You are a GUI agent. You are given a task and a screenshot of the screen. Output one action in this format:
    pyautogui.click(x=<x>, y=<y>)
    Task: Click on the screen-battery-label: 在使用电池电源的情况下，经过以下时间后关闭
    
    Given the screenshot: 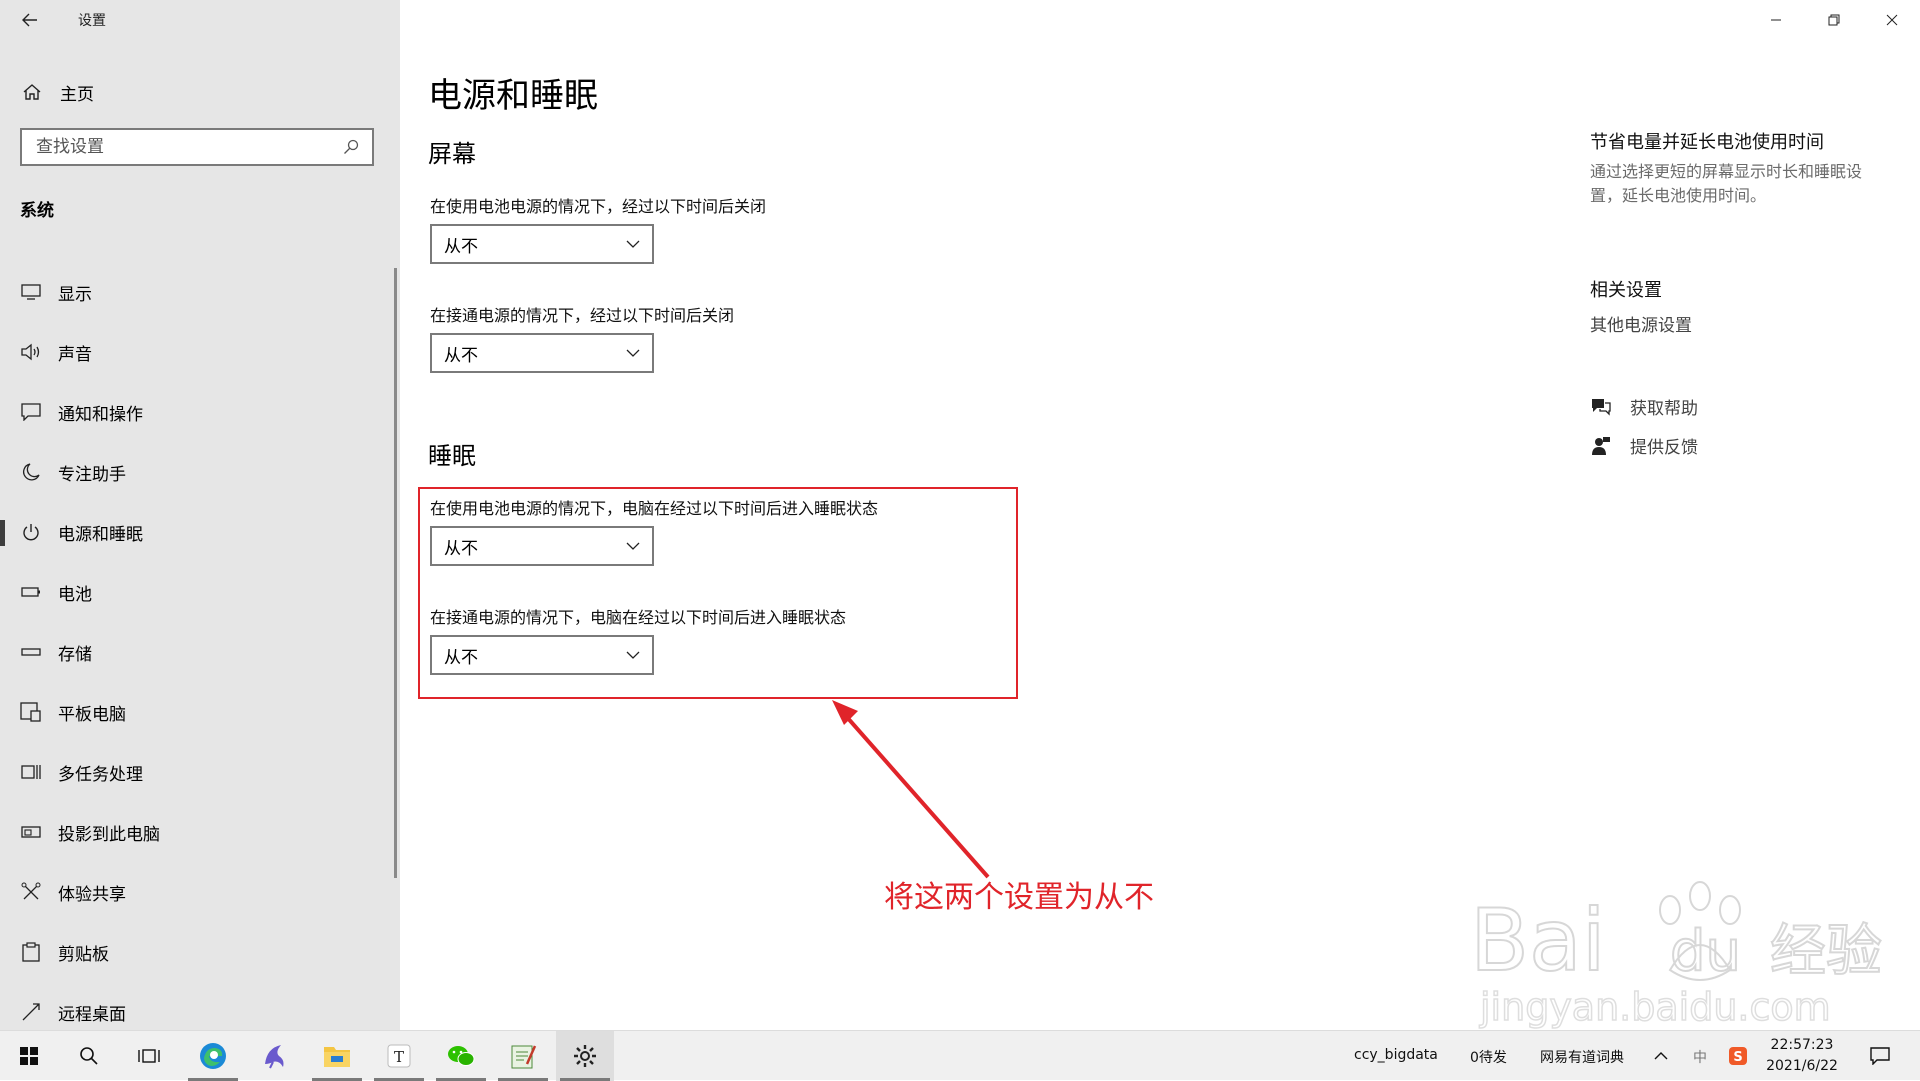 What is the action you would take?
    pyautogui.click(x=598, y=206)
    